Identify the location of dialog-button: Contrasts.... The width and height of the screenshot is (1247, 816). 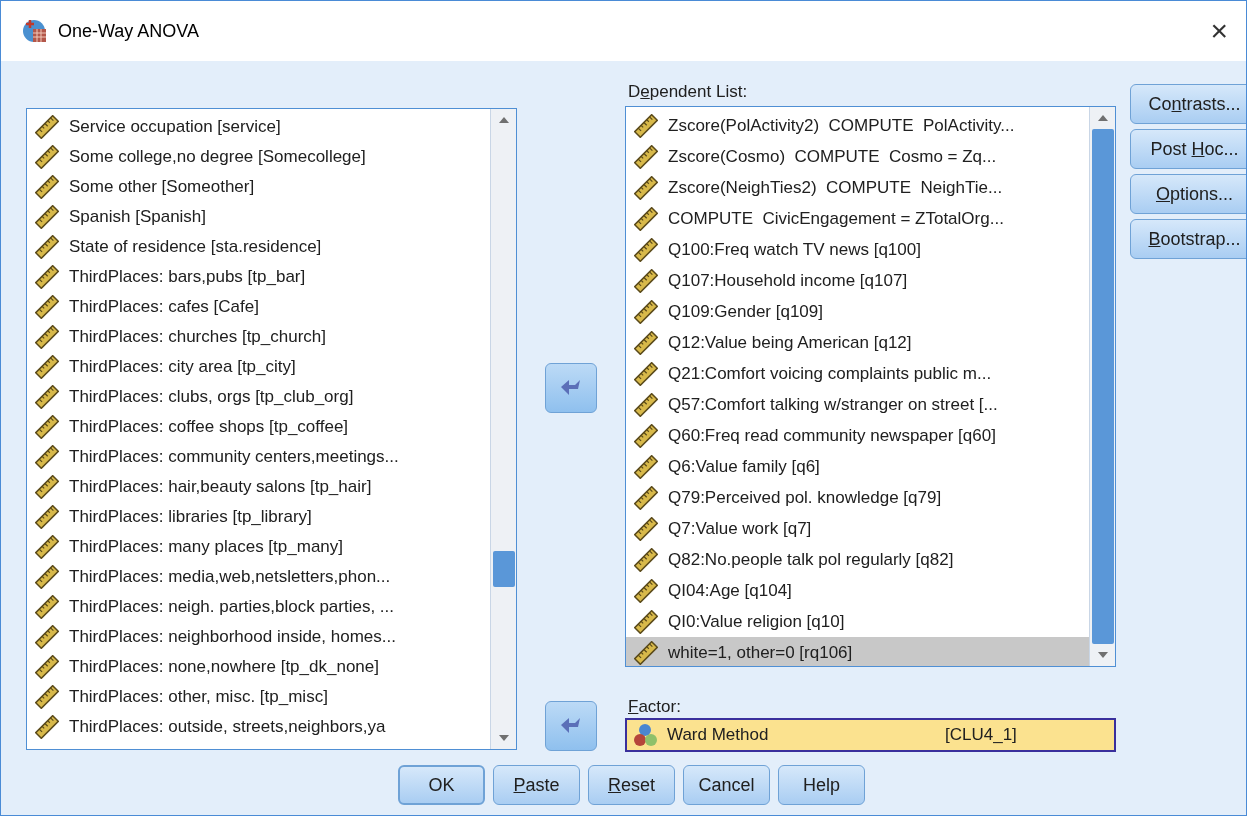
(1188, 104).